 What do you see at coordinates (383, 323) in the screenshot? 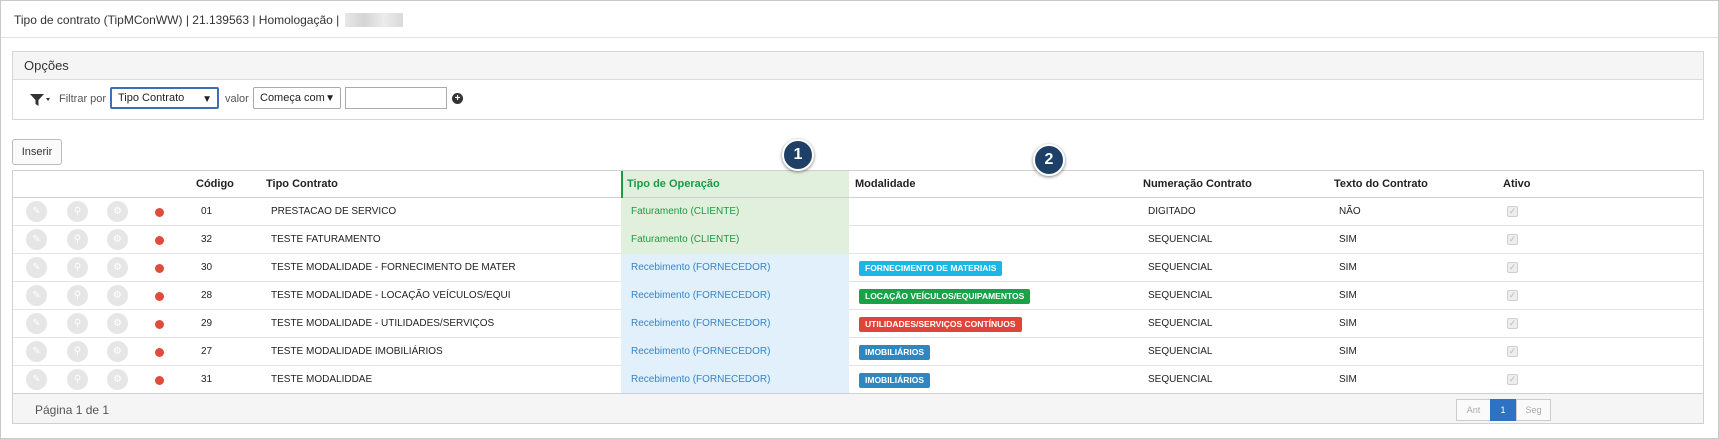
I see `cell-tipo-contrato: TESTE MODALIDADE - UTILIDADES/SERVIÇOS` at bounding box center [383, 323].